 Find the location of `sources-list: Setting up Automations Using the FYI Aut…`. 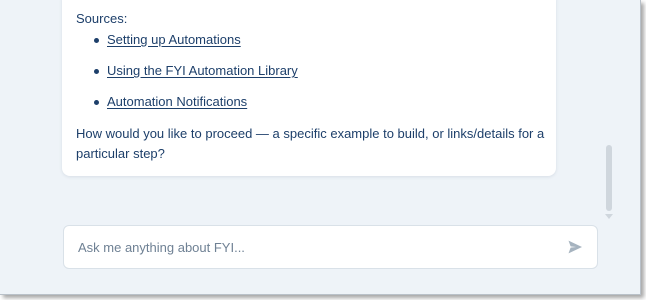

sources-list: Setting up Automations Using the FYI Aut… is located at coordinates (195, 78).